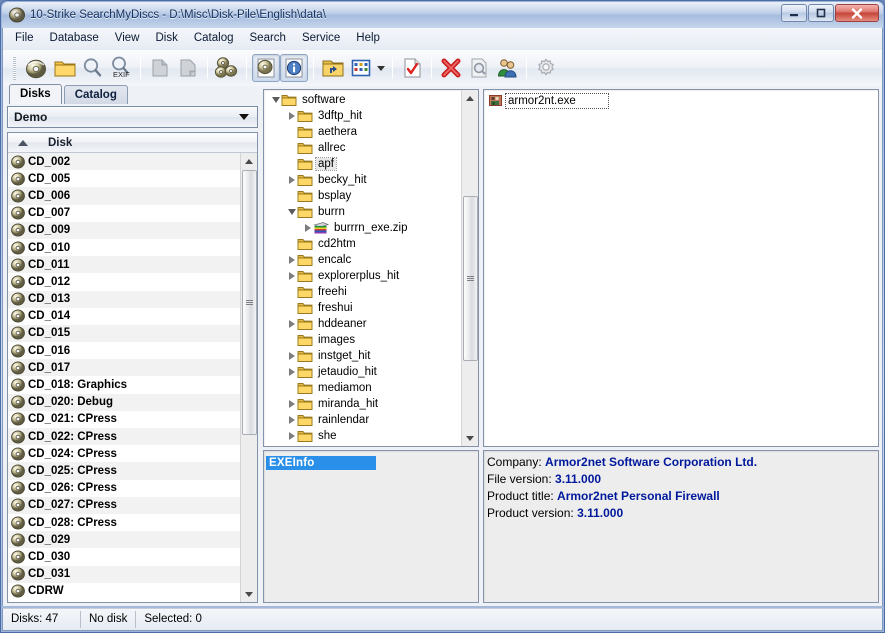 Image resolution: width=885 pixels, height=633 pixels. I want to click on tree-node: explorerplus_hit, so click(362, 276).